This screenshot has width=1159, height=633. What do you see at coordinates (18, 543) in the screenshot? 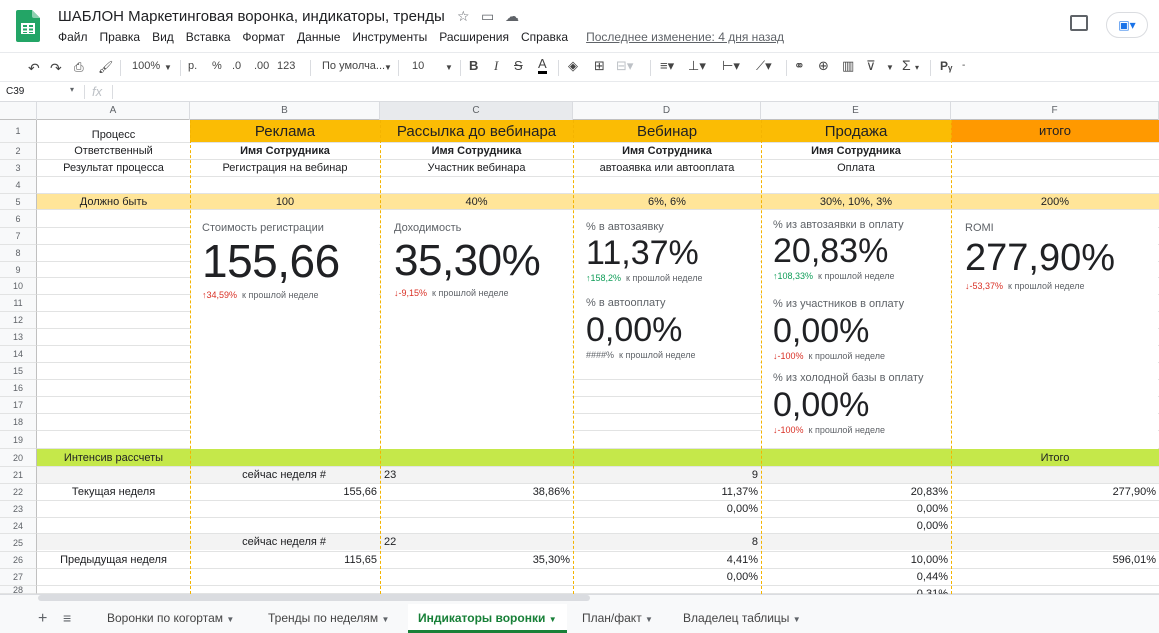
I see `row-header: 25` at bounding box center [18, 543].